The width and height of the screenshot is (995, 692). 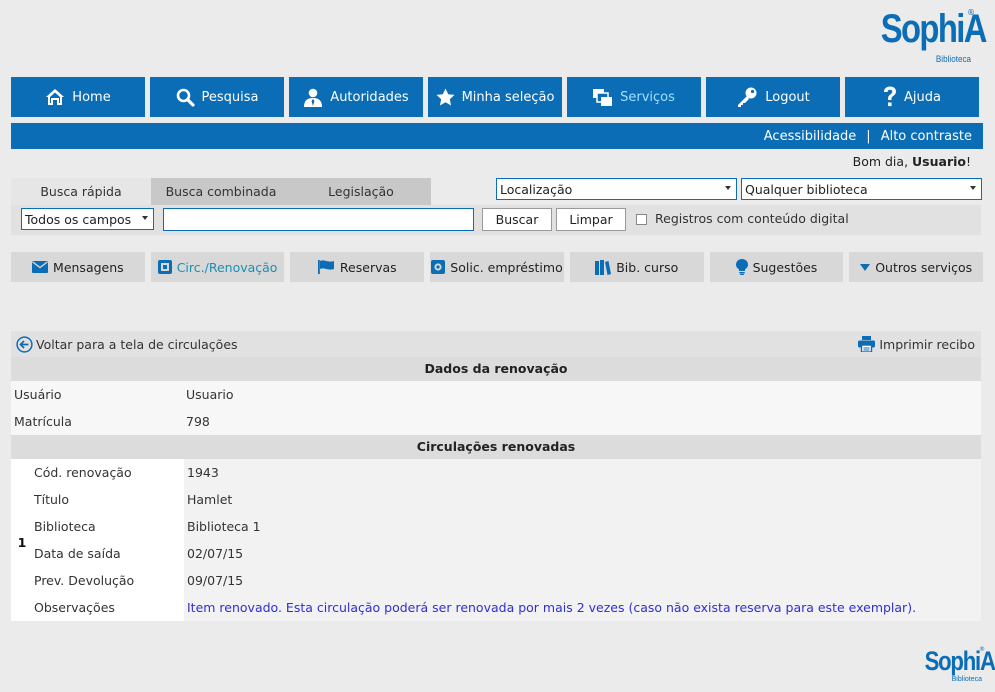 I want to click on svc-mensagens-label: Mensagens, so click(x=88, y=267).